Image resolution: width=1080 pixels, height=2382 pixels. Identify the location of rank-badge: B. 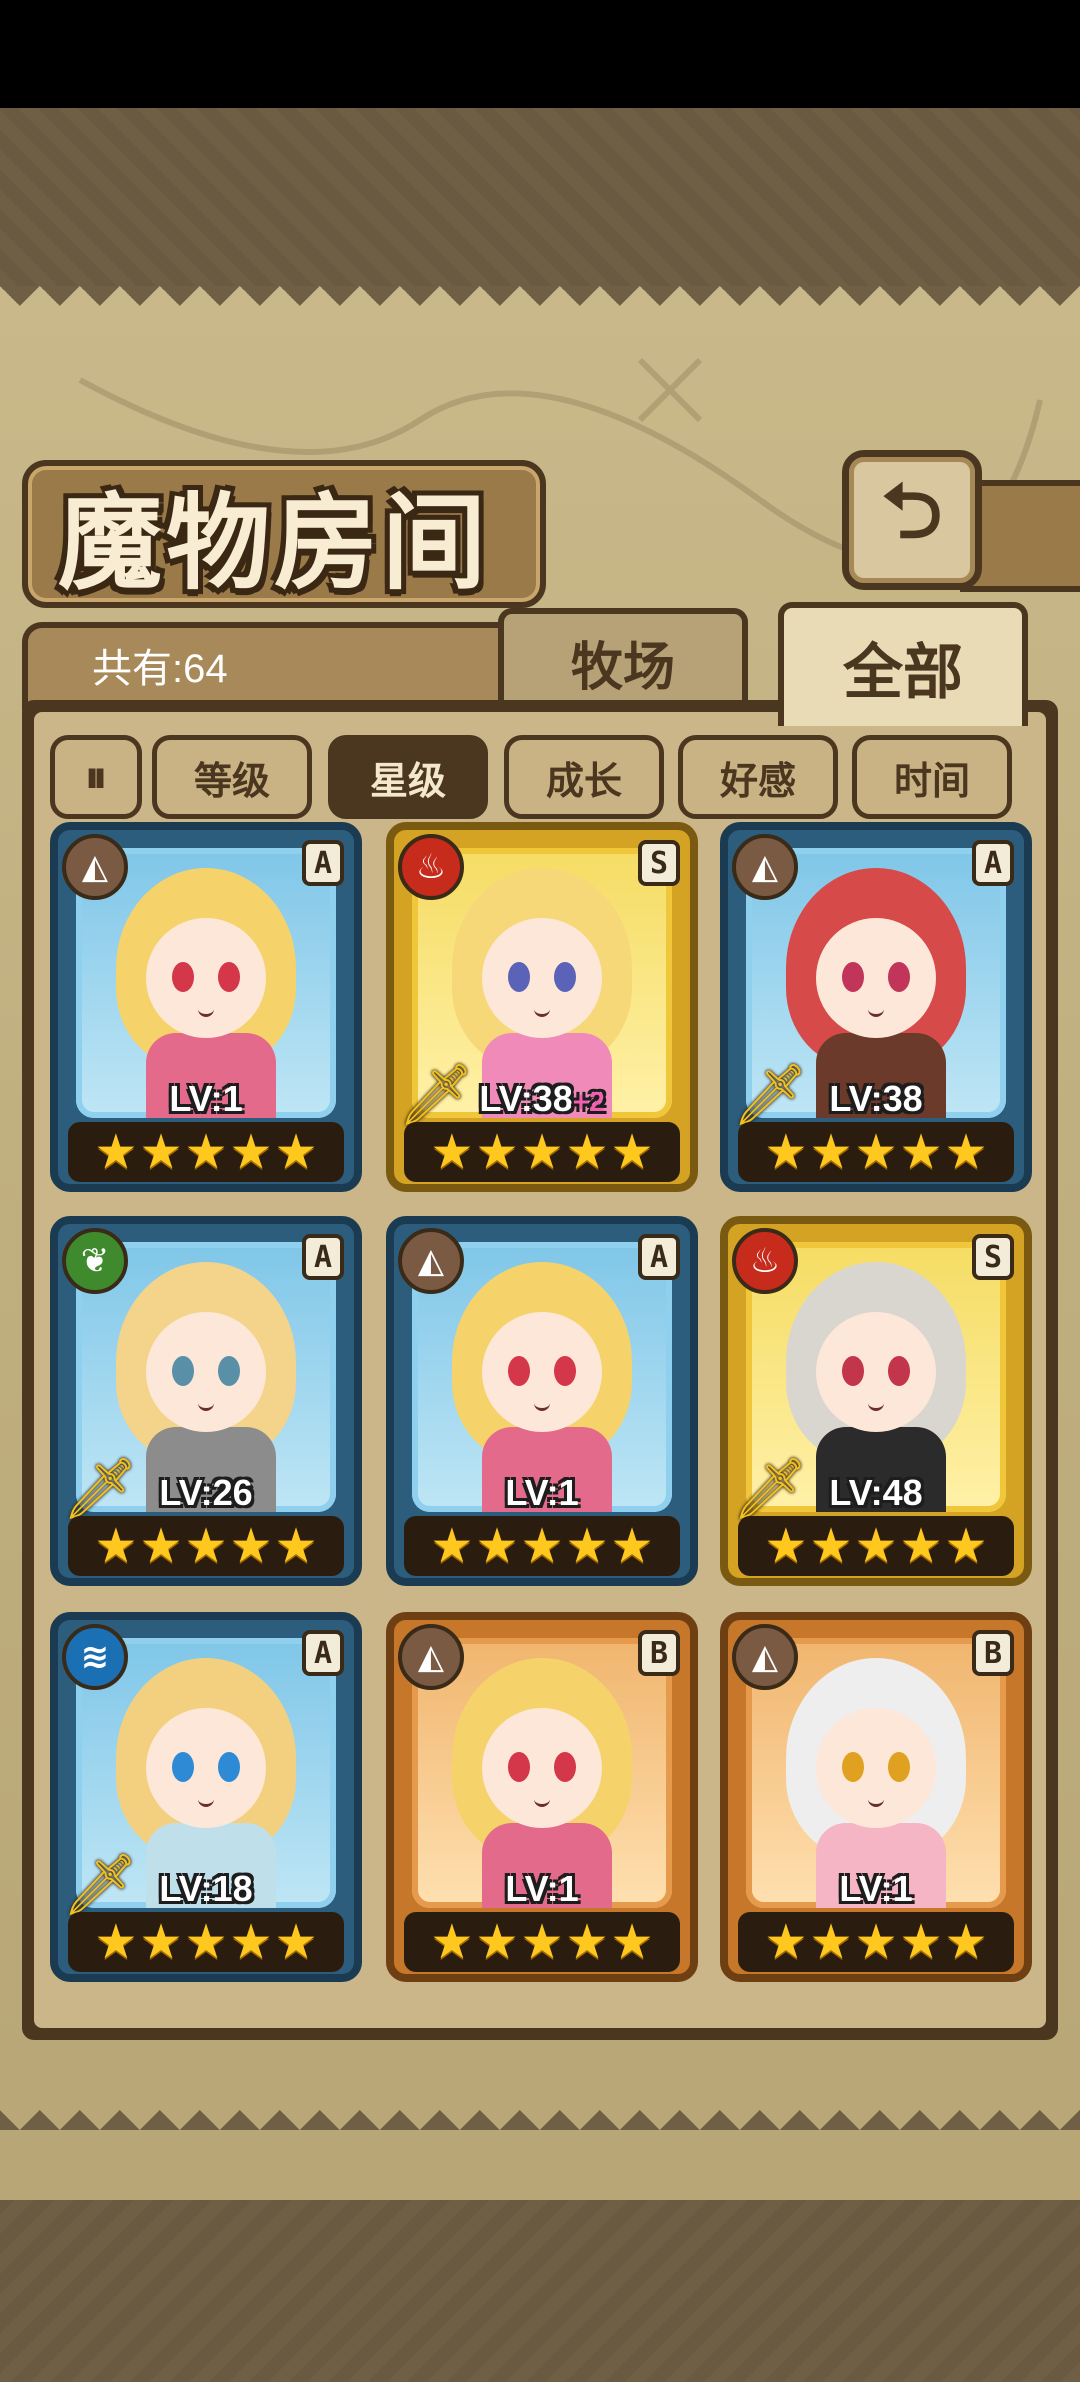
(659, 1653).